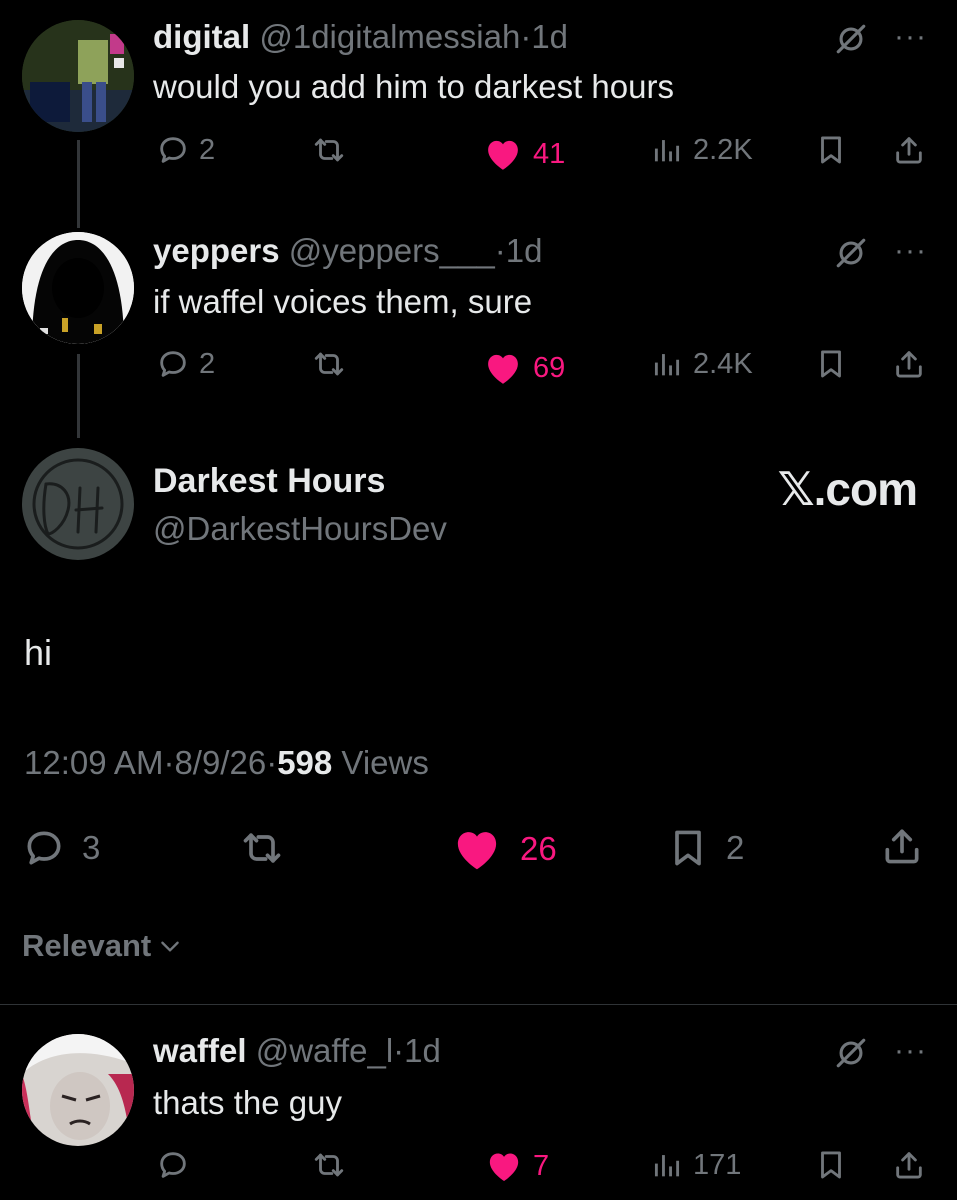 This screenshot has width=957, height=1200. Describe the element at coordinates (538, 848) in the screenshot. I see `like-count: 26` at that location.